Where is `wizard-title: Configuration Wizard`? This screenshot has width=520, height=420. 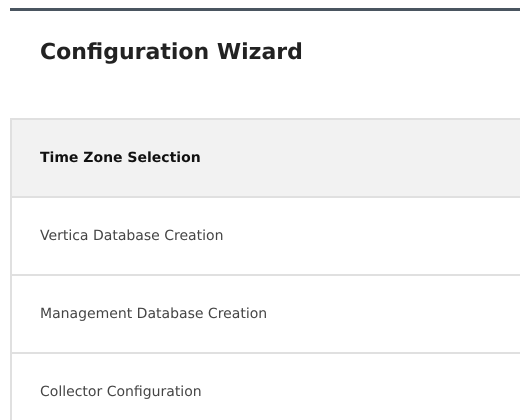 wizard-title: Configuration Wizard is located at coordinates (171, 53).